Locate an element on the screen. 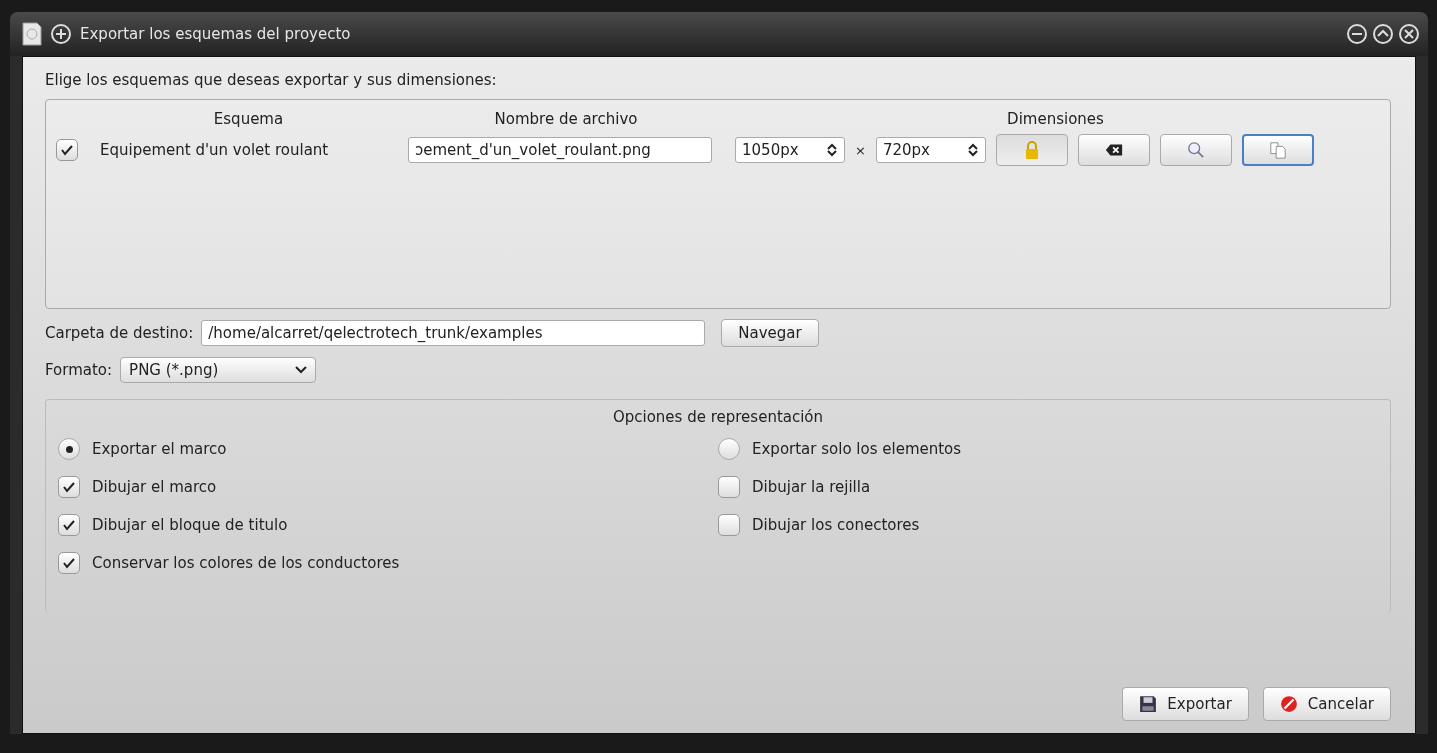 This screenshot has width=1437, height=753. column-header: Dimensiones is located at coordinates (1055, 119).